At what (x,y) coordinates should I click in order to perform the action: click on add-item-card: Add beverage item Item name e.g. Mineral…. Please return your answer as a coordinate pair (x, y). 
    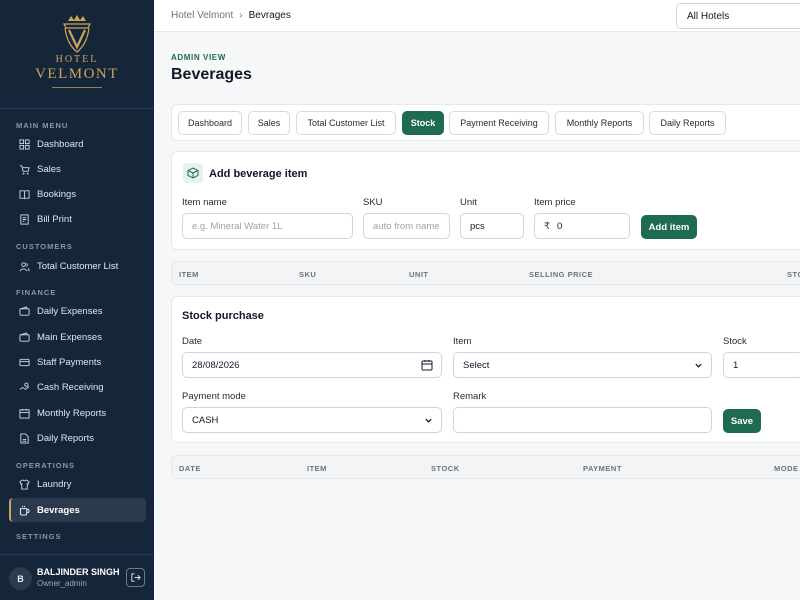
    Looking at the image, I should click on (485, 200).